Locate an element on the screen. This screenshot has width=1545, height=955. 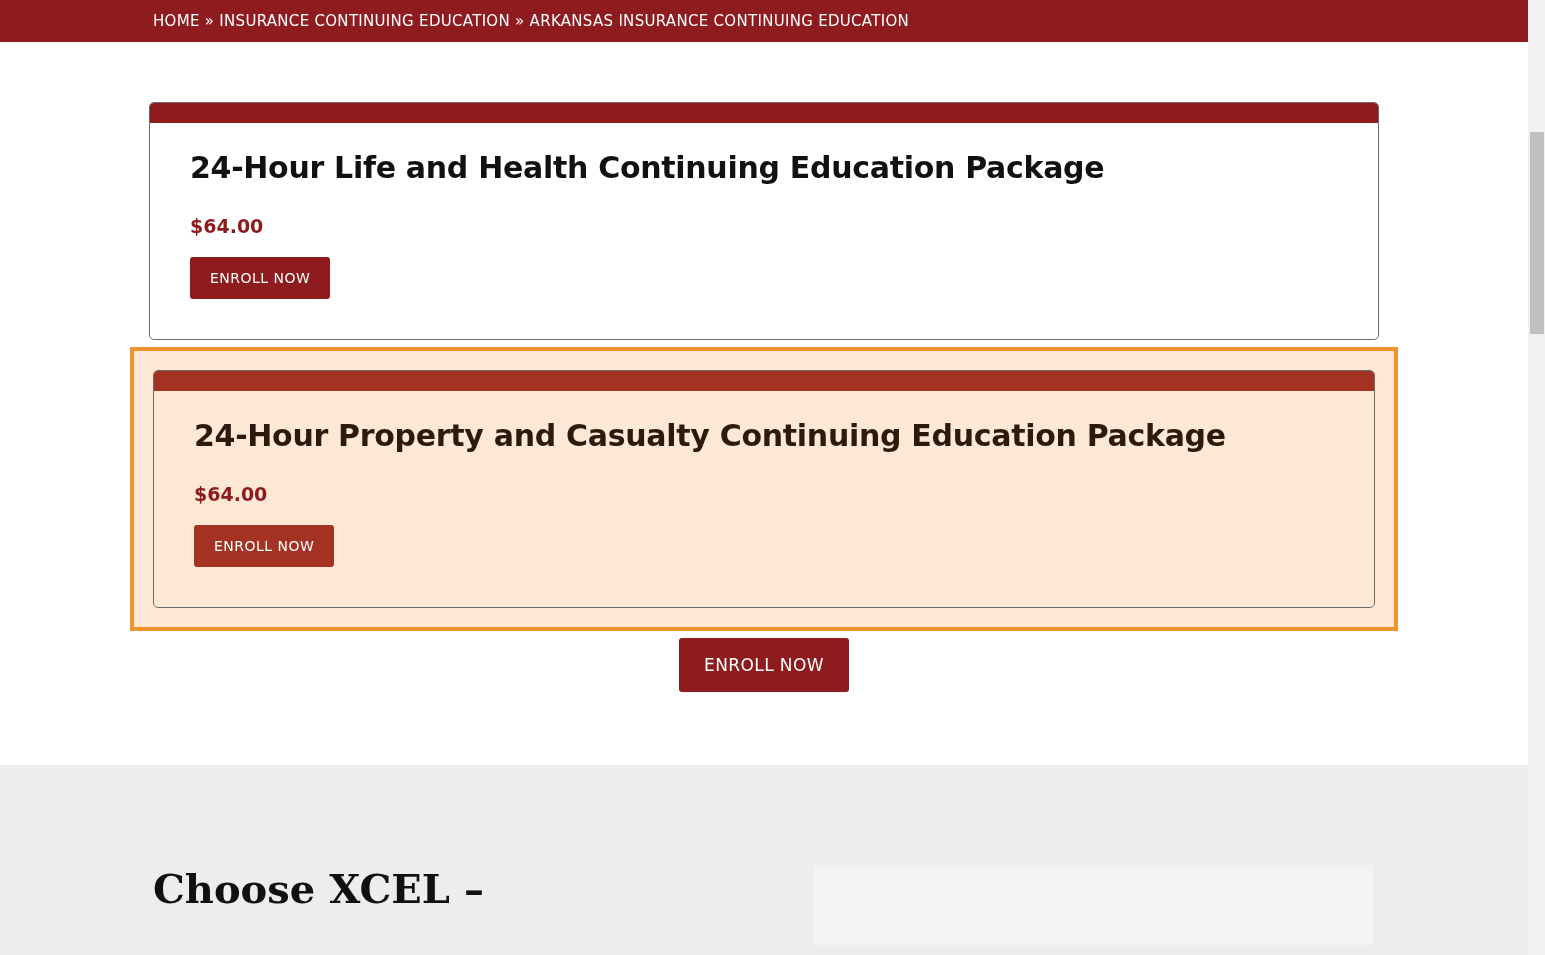
package-title: 24-Hour Life and Health Continuing Education Package is located at coordinates (647, 167).